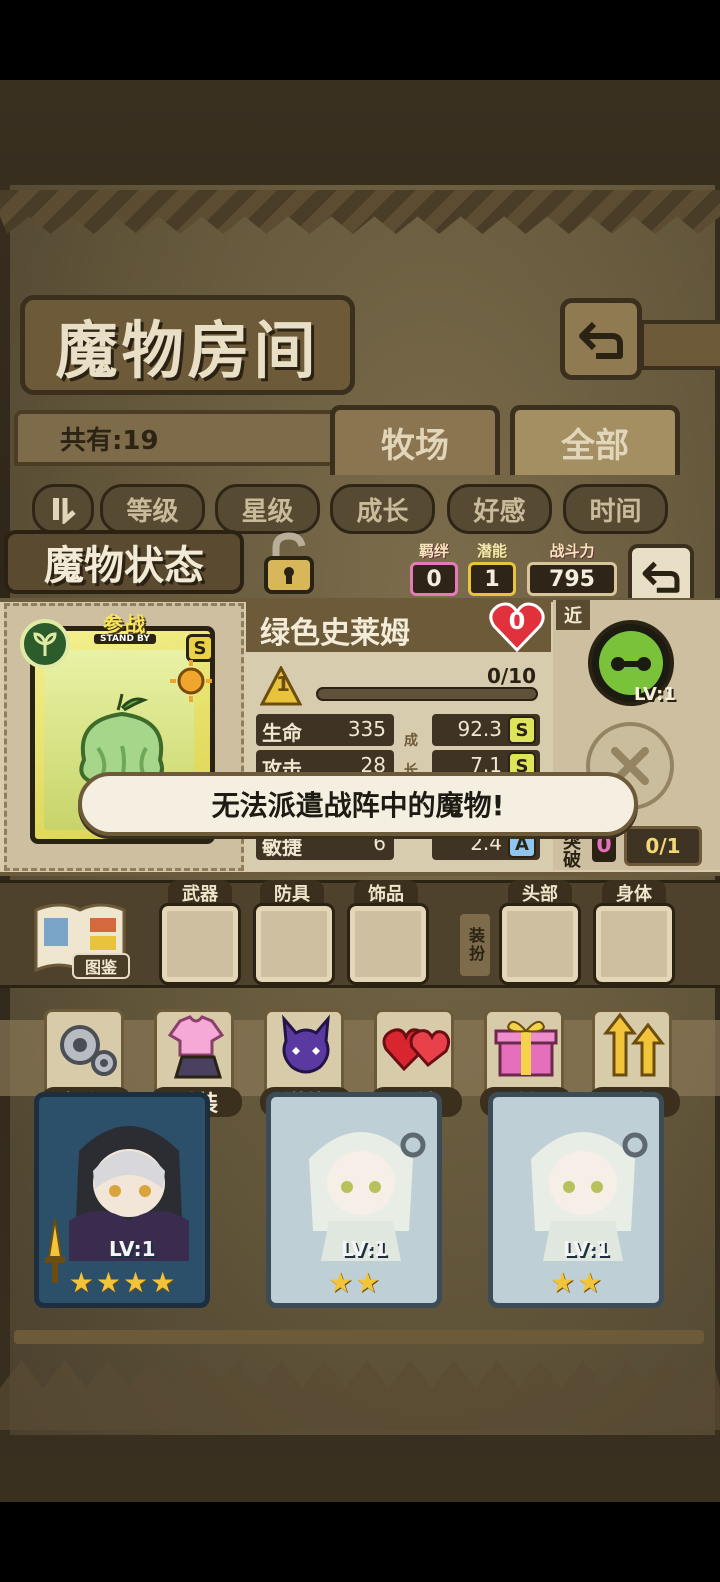  I want to click on sun-icon, so click(191, 681).